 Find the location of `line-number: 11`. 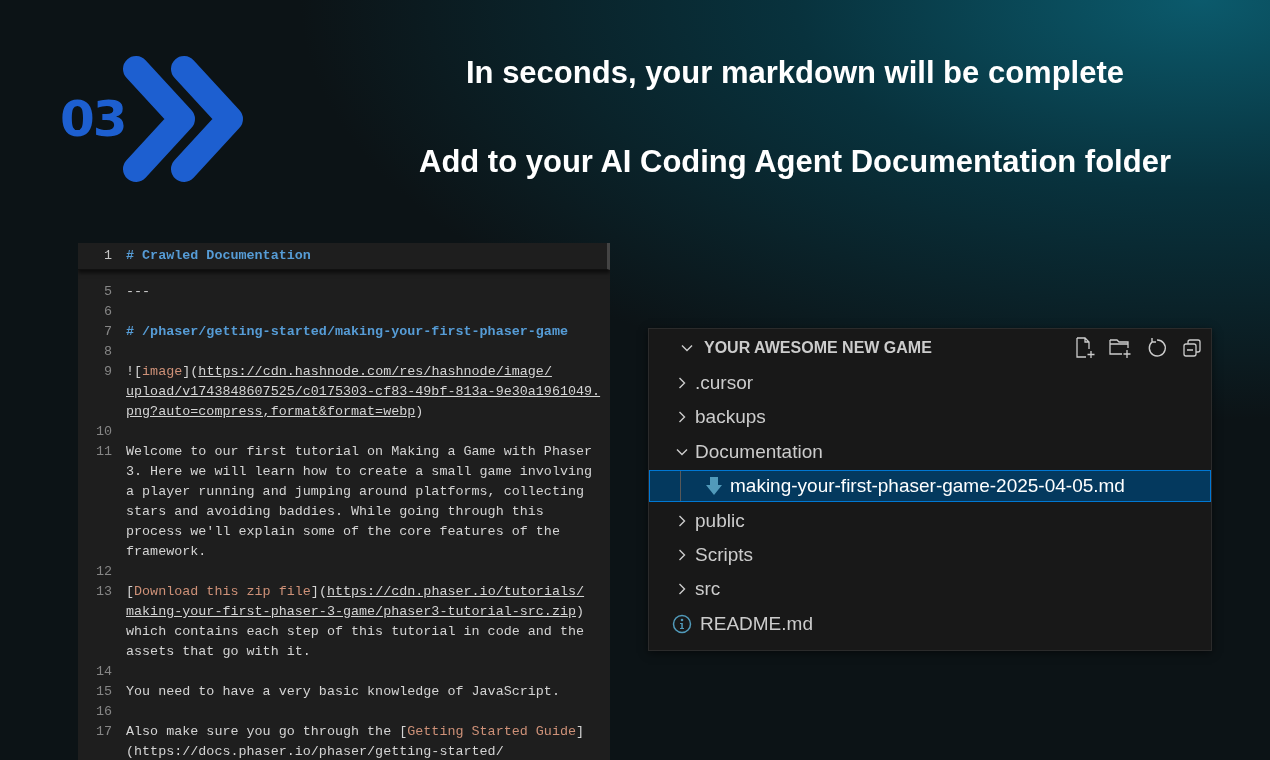

line-number: 11 is located at coordinates (103, 452).